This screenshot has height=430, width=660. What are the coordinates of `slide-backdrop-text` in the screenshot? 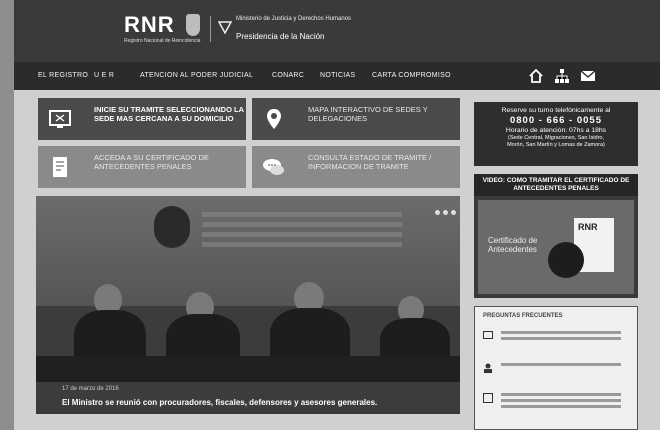 It's located at (302, 230).